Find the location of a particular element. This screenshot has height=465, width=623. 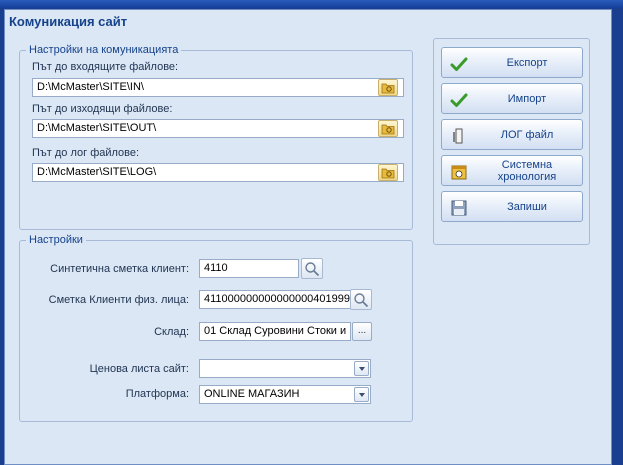

outgoing-path-input: D:\McMaster\SITE\OUT\ is located at coordinates (218, 128).